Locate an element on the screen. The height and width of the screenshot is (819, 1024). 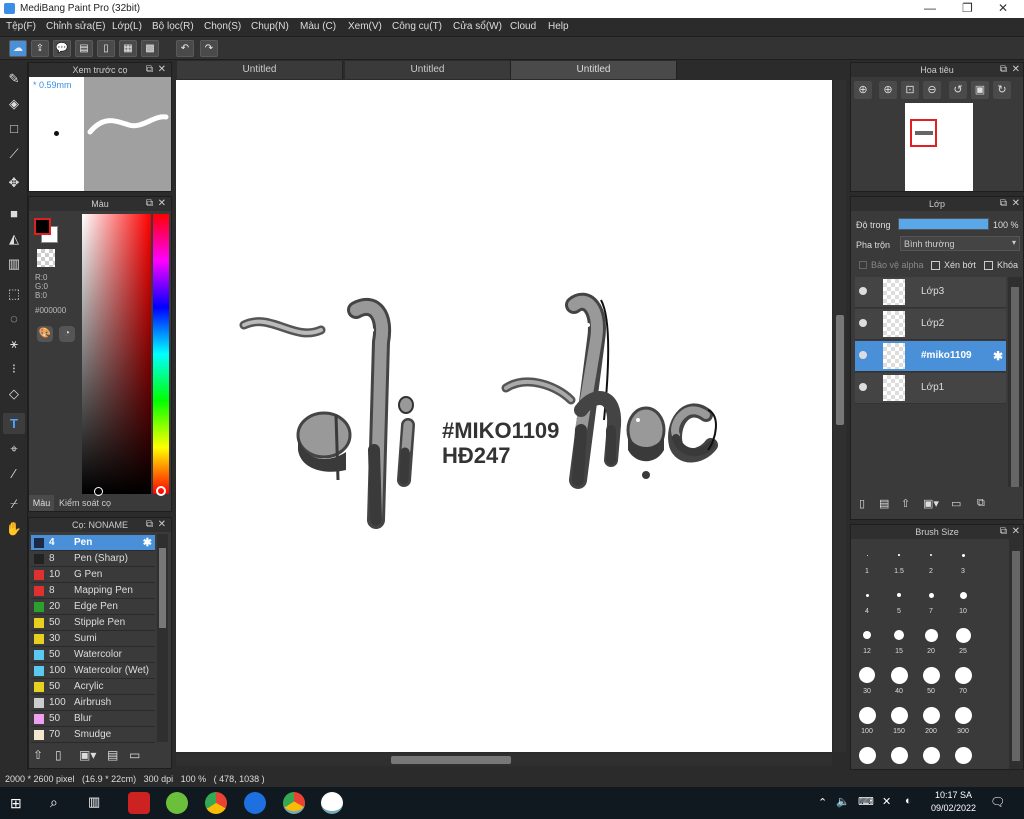
navigator-thumbnail is located at coordinates (939, 147).